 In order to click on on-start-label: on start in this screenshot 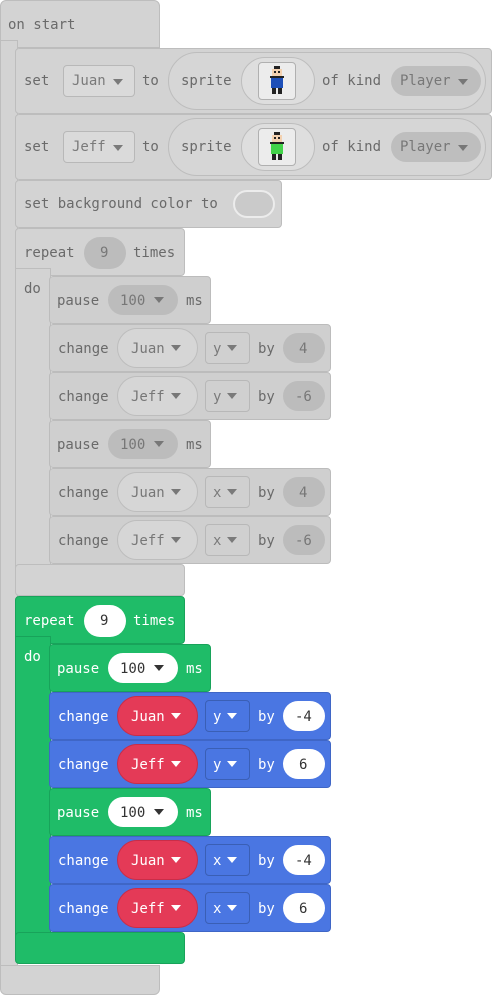, I will do `click(42, 25)`.